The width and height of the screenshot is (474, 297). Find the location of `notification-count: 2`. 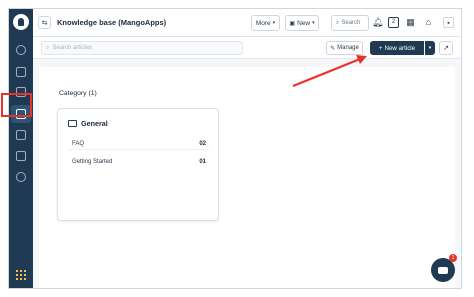

notification-count: 2 is located at coordinates (393, 22).